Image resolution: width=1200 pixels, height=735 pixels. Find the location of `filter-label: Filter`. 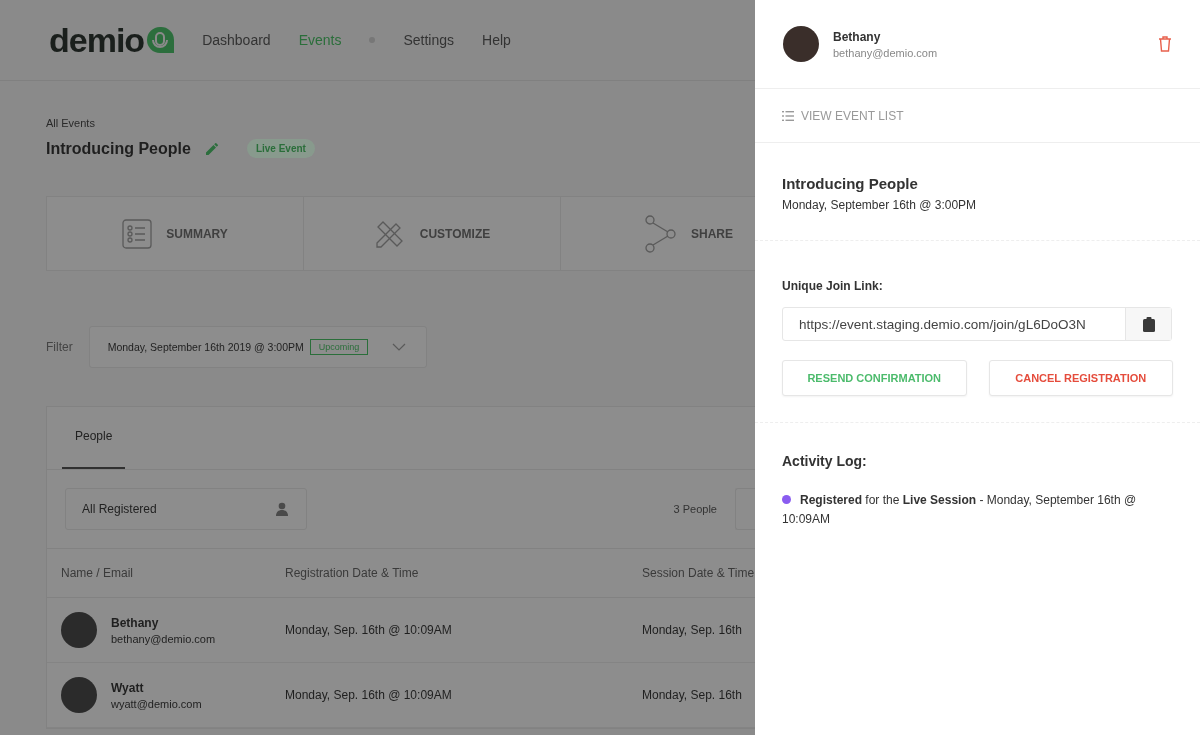

filter-label: Filter is located at coordinates (59, 347).